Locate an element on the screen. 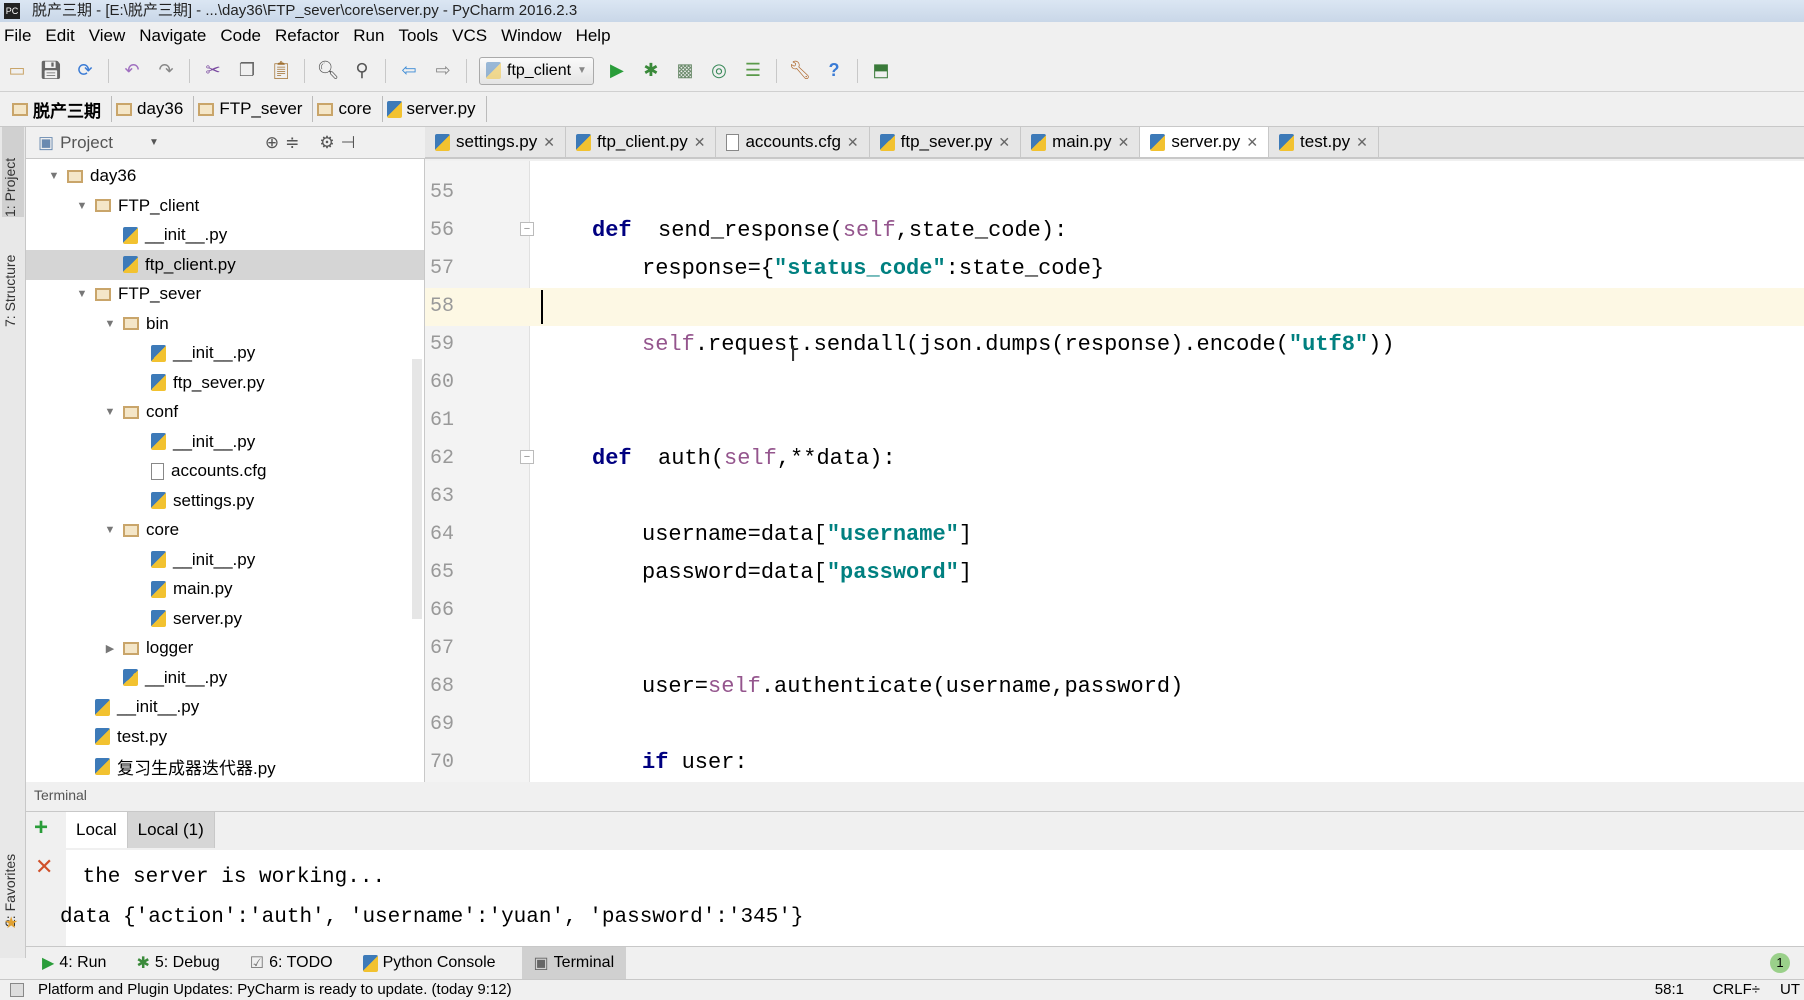 The height and width of the screenshot is (1000, 1804). menu-help: Help is located at coordinates (593, 36).